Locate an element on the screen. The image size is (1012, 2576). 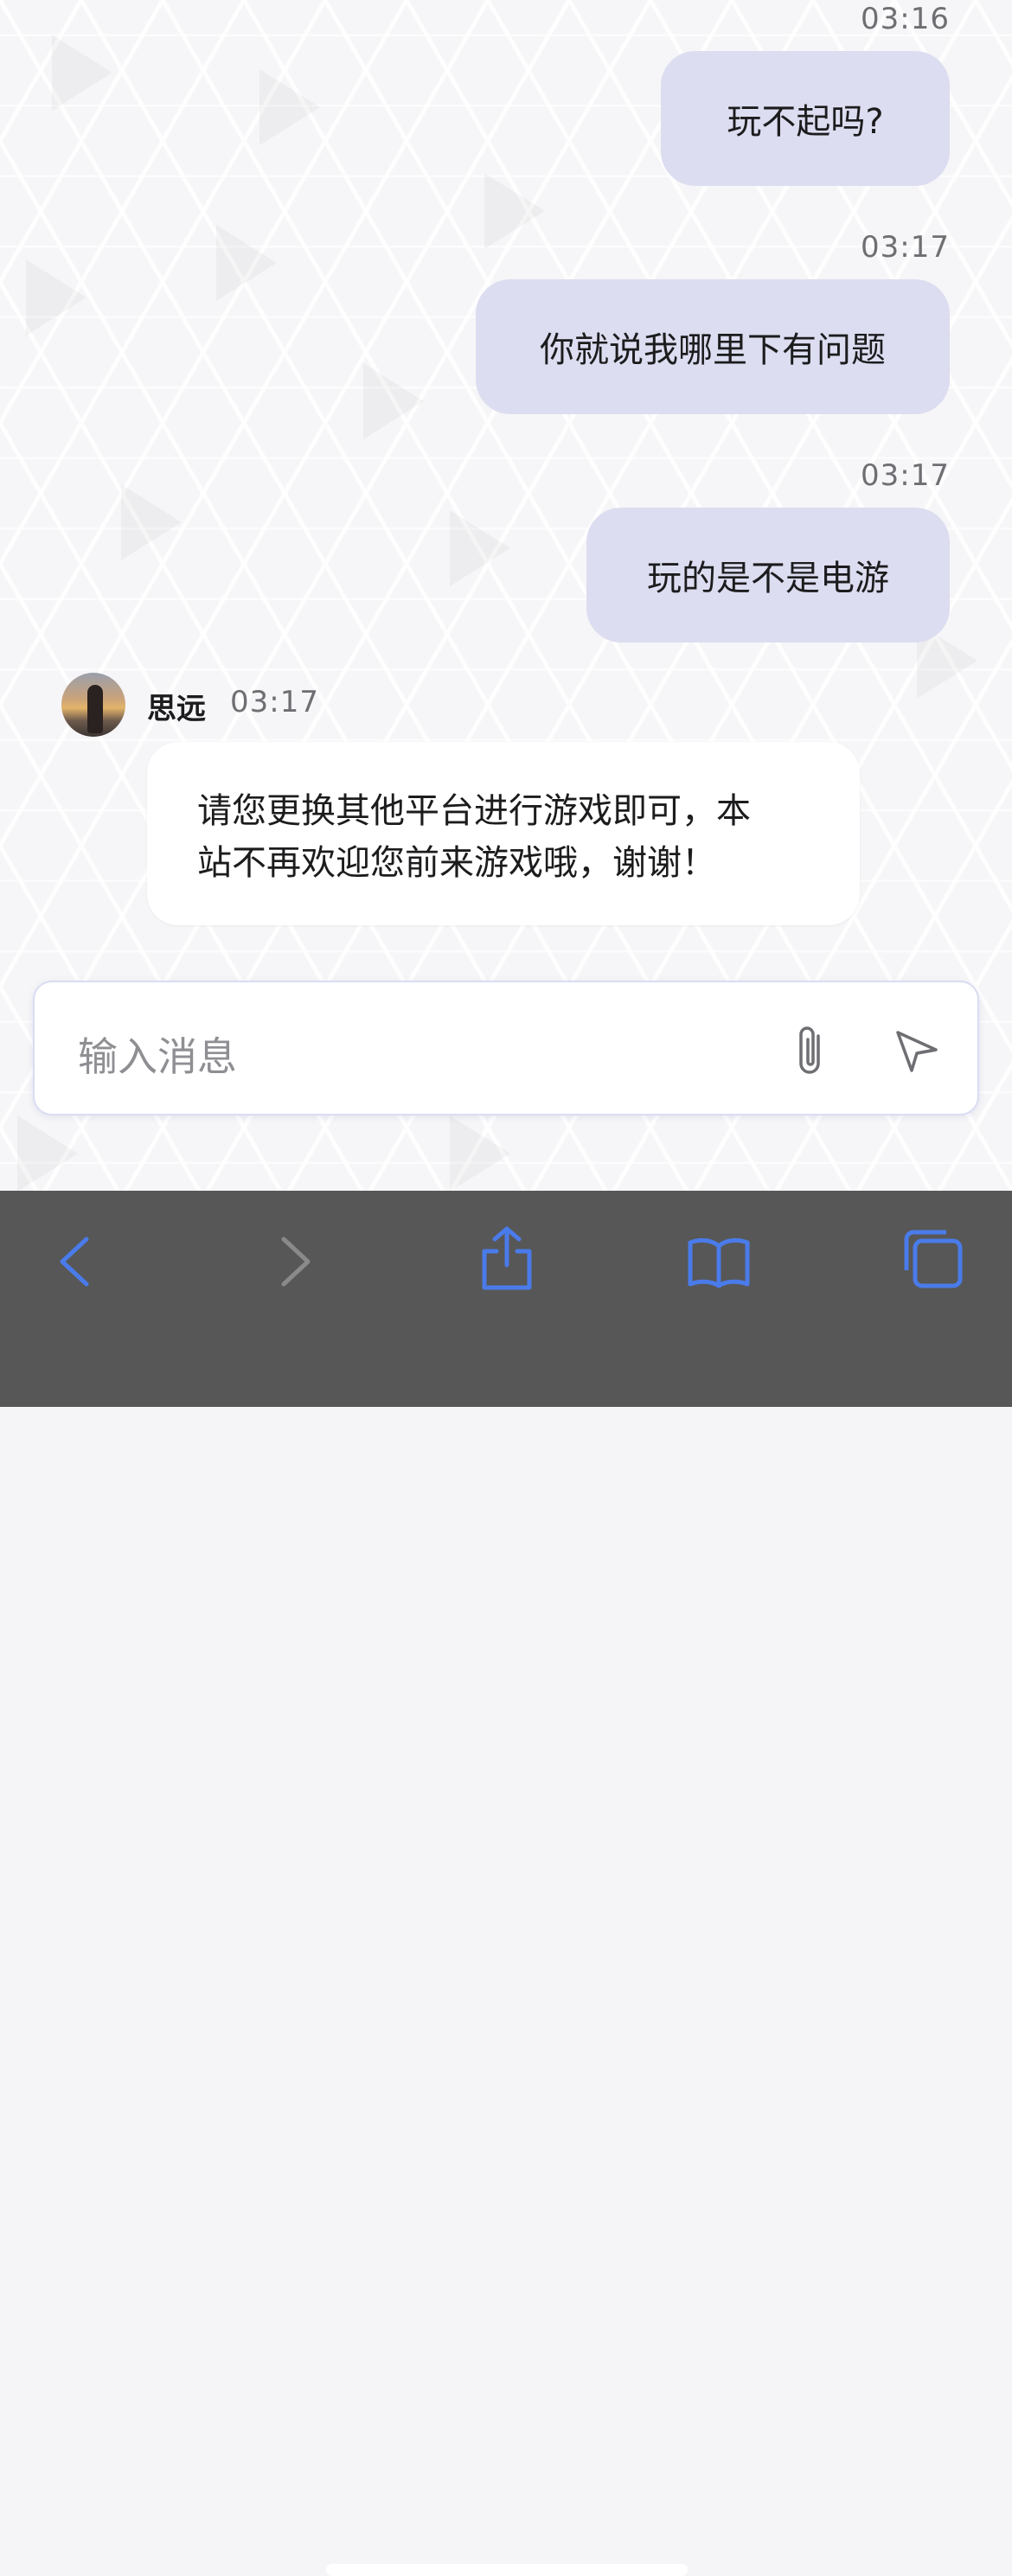
avatar-figure is located at coordinates (95, 709).